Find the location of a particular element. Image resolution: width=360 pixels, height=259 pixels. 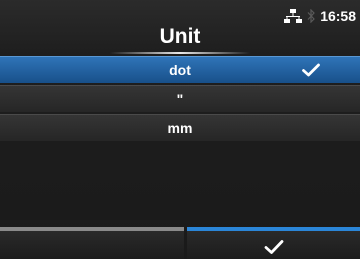

status-clock: 16:58 is located at coordinates (338, 16).